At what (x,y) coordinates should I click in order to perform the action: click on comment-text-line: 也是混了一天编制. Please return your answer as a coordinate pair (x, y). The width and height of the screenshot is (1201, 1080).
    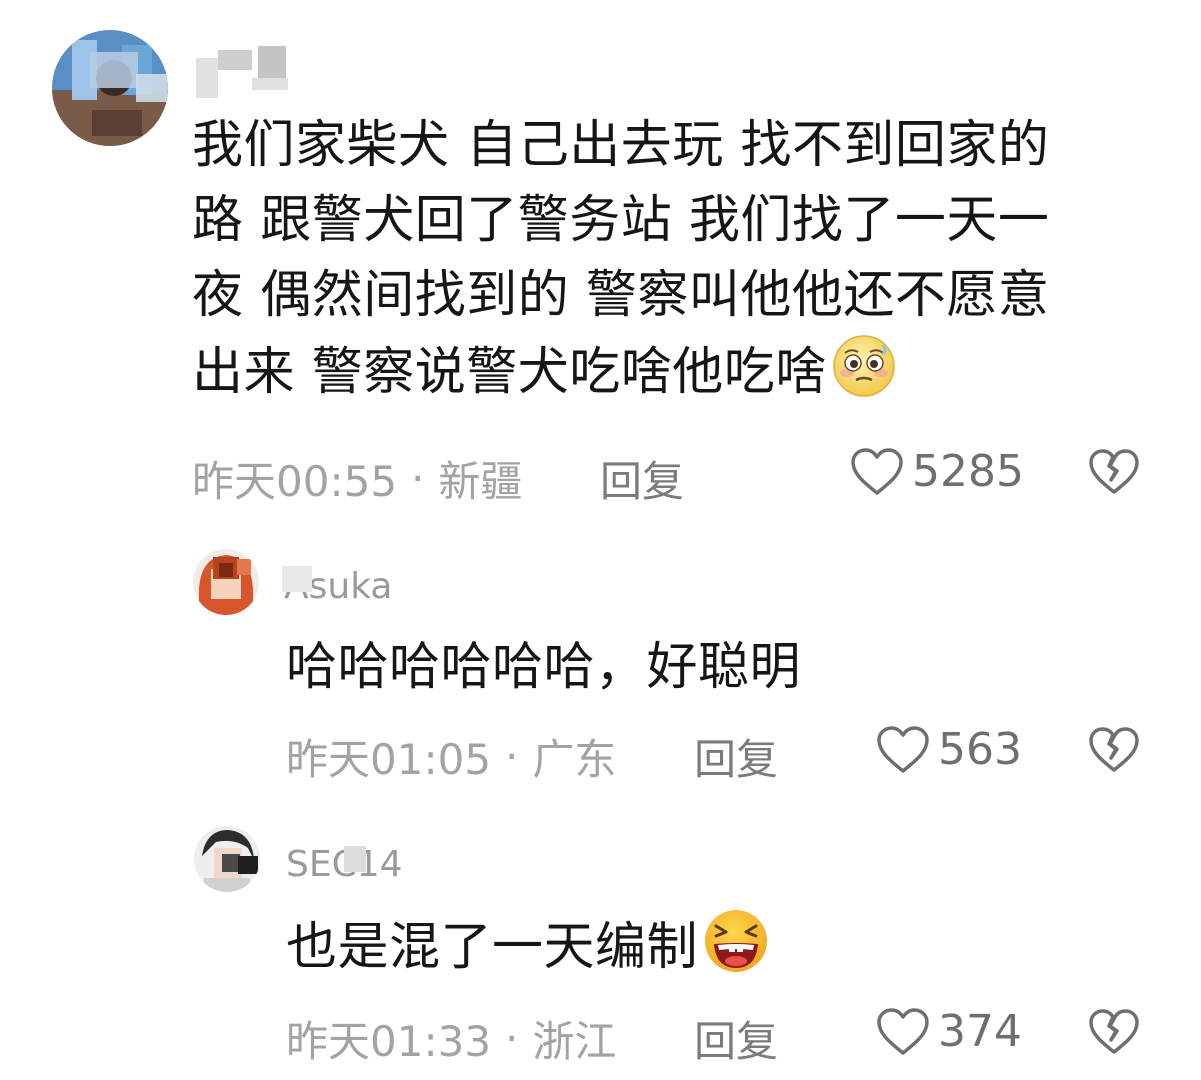
    Looking at the image, I should click on (492, 947).